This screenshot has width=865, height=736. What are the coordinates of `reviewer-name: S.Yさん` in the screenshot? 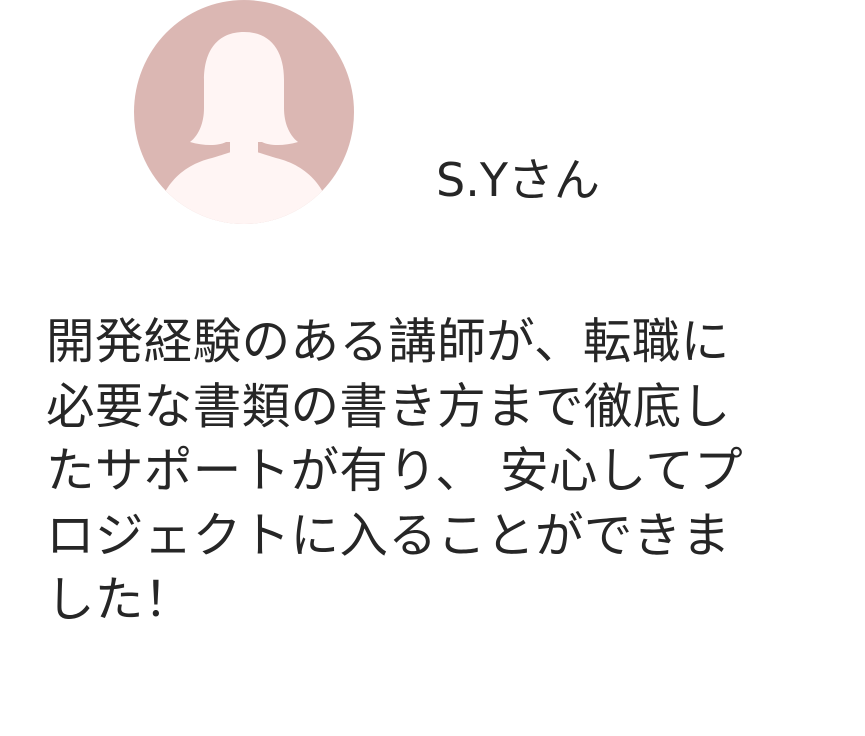 It's located at (518, 180).